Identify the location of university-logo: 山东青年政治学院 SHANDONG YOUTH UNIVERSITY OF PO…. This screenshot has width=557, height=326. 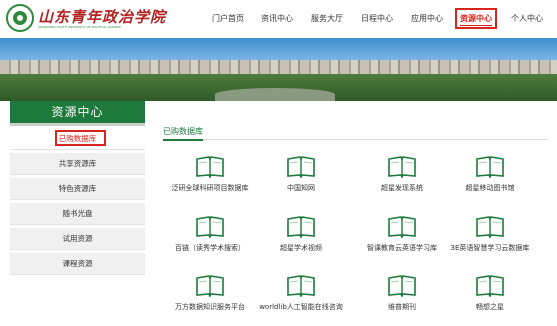
(85, 19).